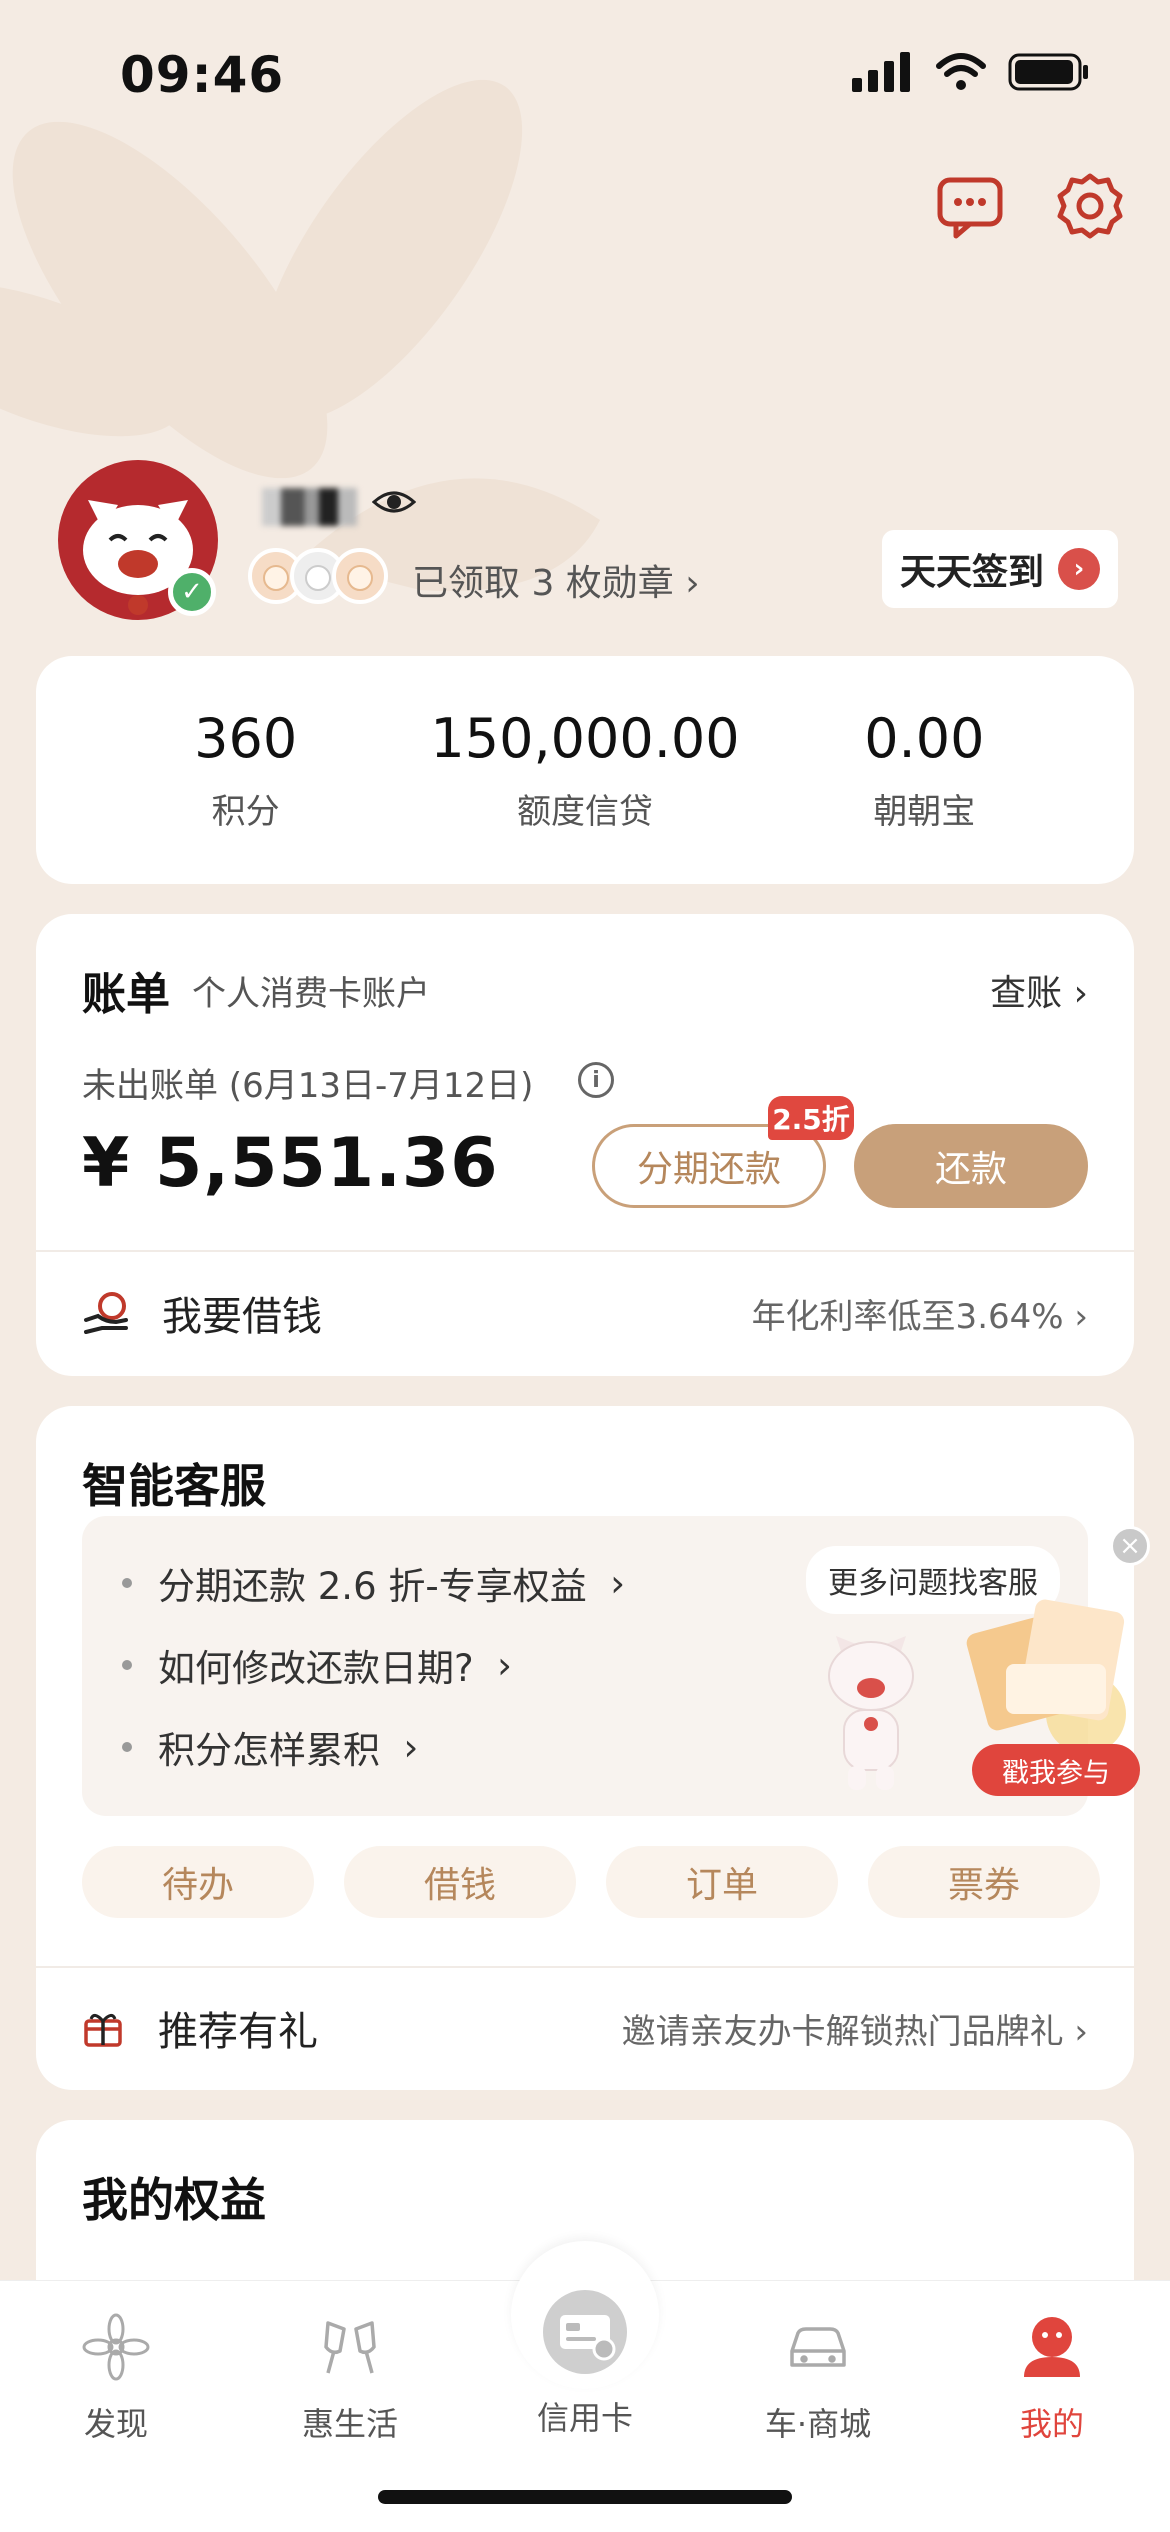  I want to click on tab-life: 惠生活, so click(350, 2378).